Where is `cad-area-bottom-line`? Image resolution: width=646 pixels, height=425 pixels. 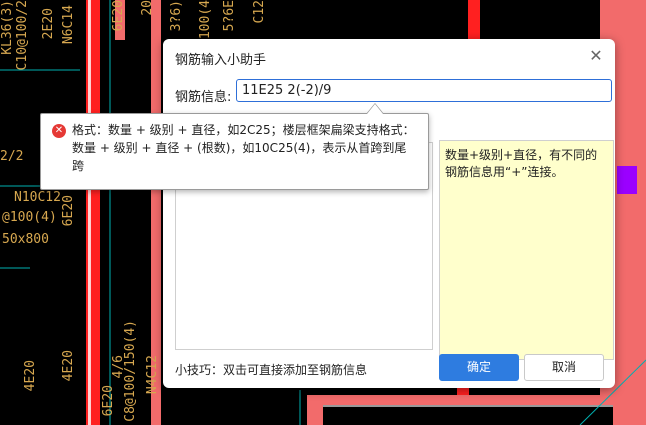
cad-area-bottom-line is located at coordinates (468, 406).